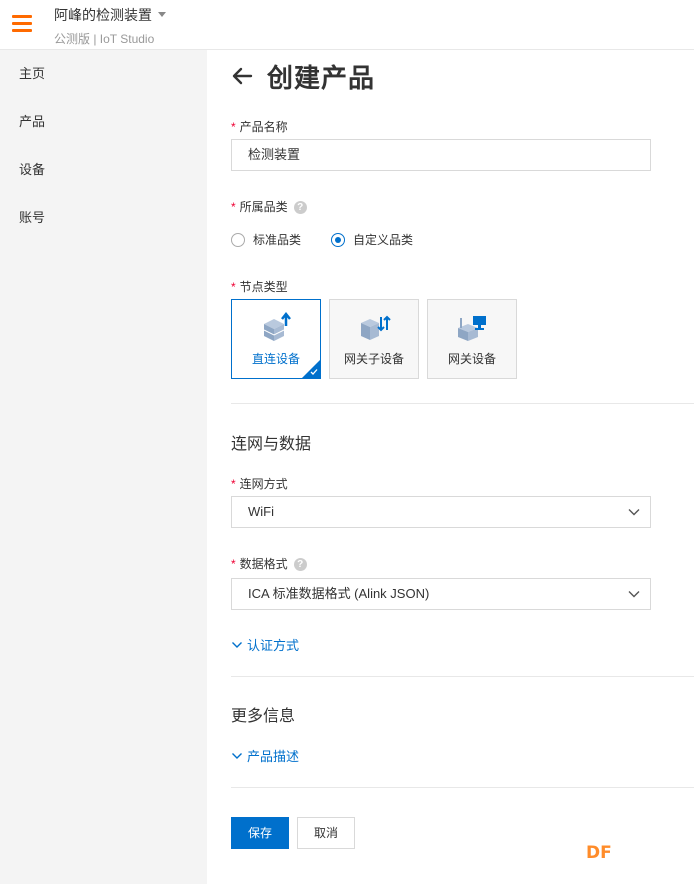  I want to click on card-label: 网关子设备, so click(373, 359).